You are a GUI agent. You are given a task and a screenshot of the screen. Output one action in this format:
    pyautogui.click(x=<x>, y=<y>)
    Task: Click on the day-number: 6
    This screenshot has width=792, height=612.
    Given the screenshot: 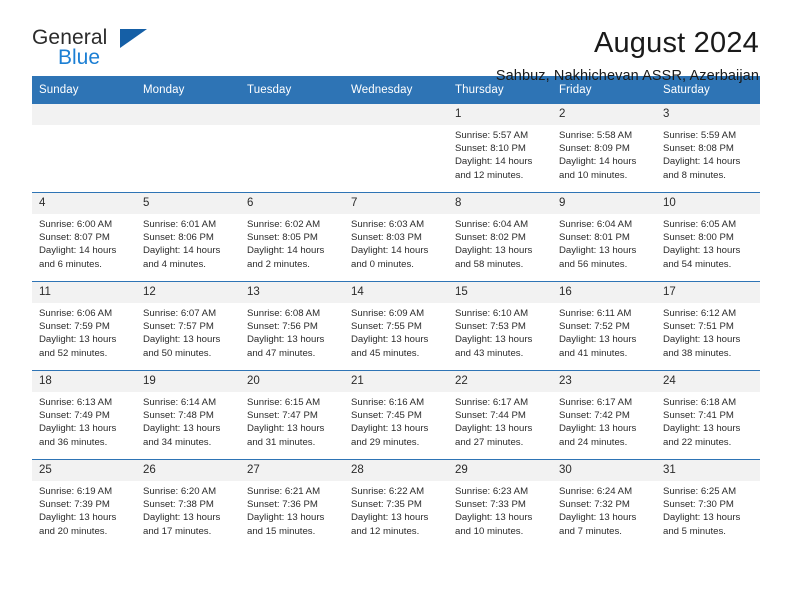 What is the action you would take?
    pyautogui.click(x=292, y=203)
    